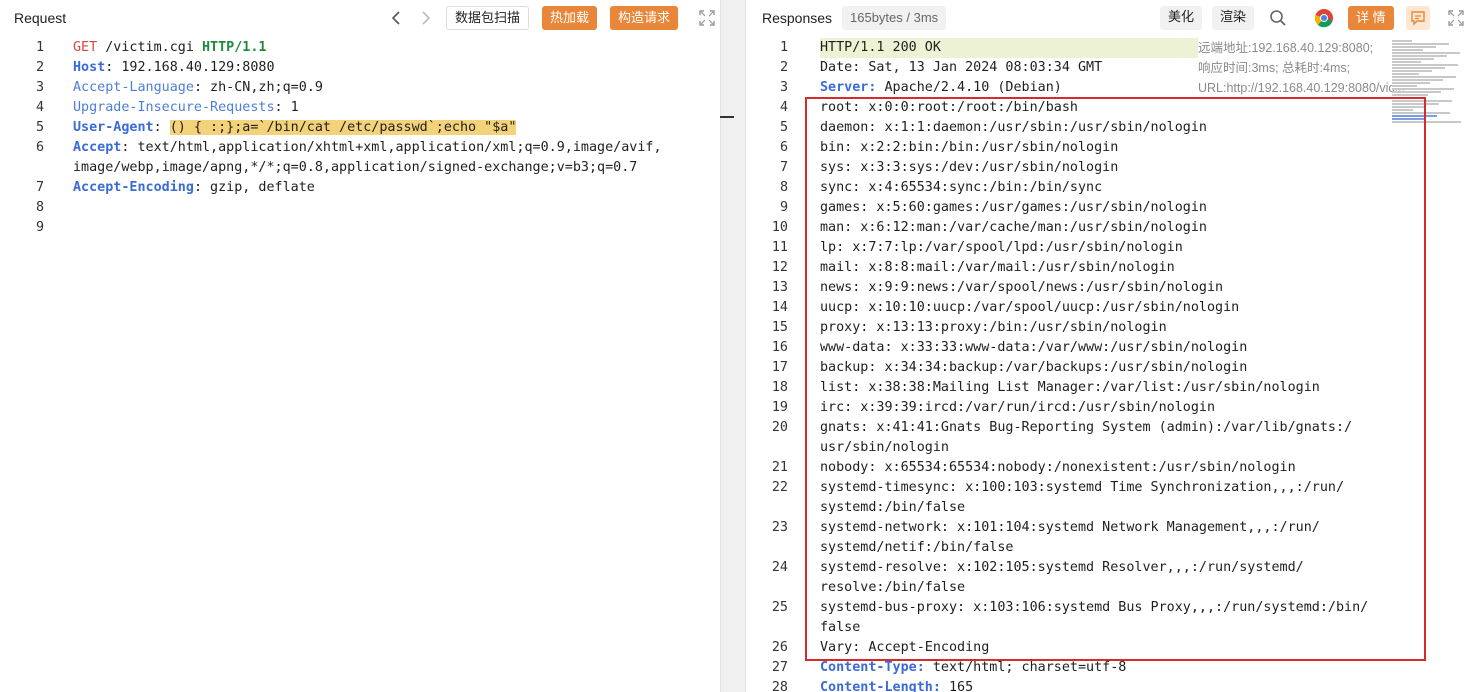 Image resolution: width=1476 pixels, height=692 pixels. I want to click on response-size-badge: 165bytes / 3ms, so click(894, 18).